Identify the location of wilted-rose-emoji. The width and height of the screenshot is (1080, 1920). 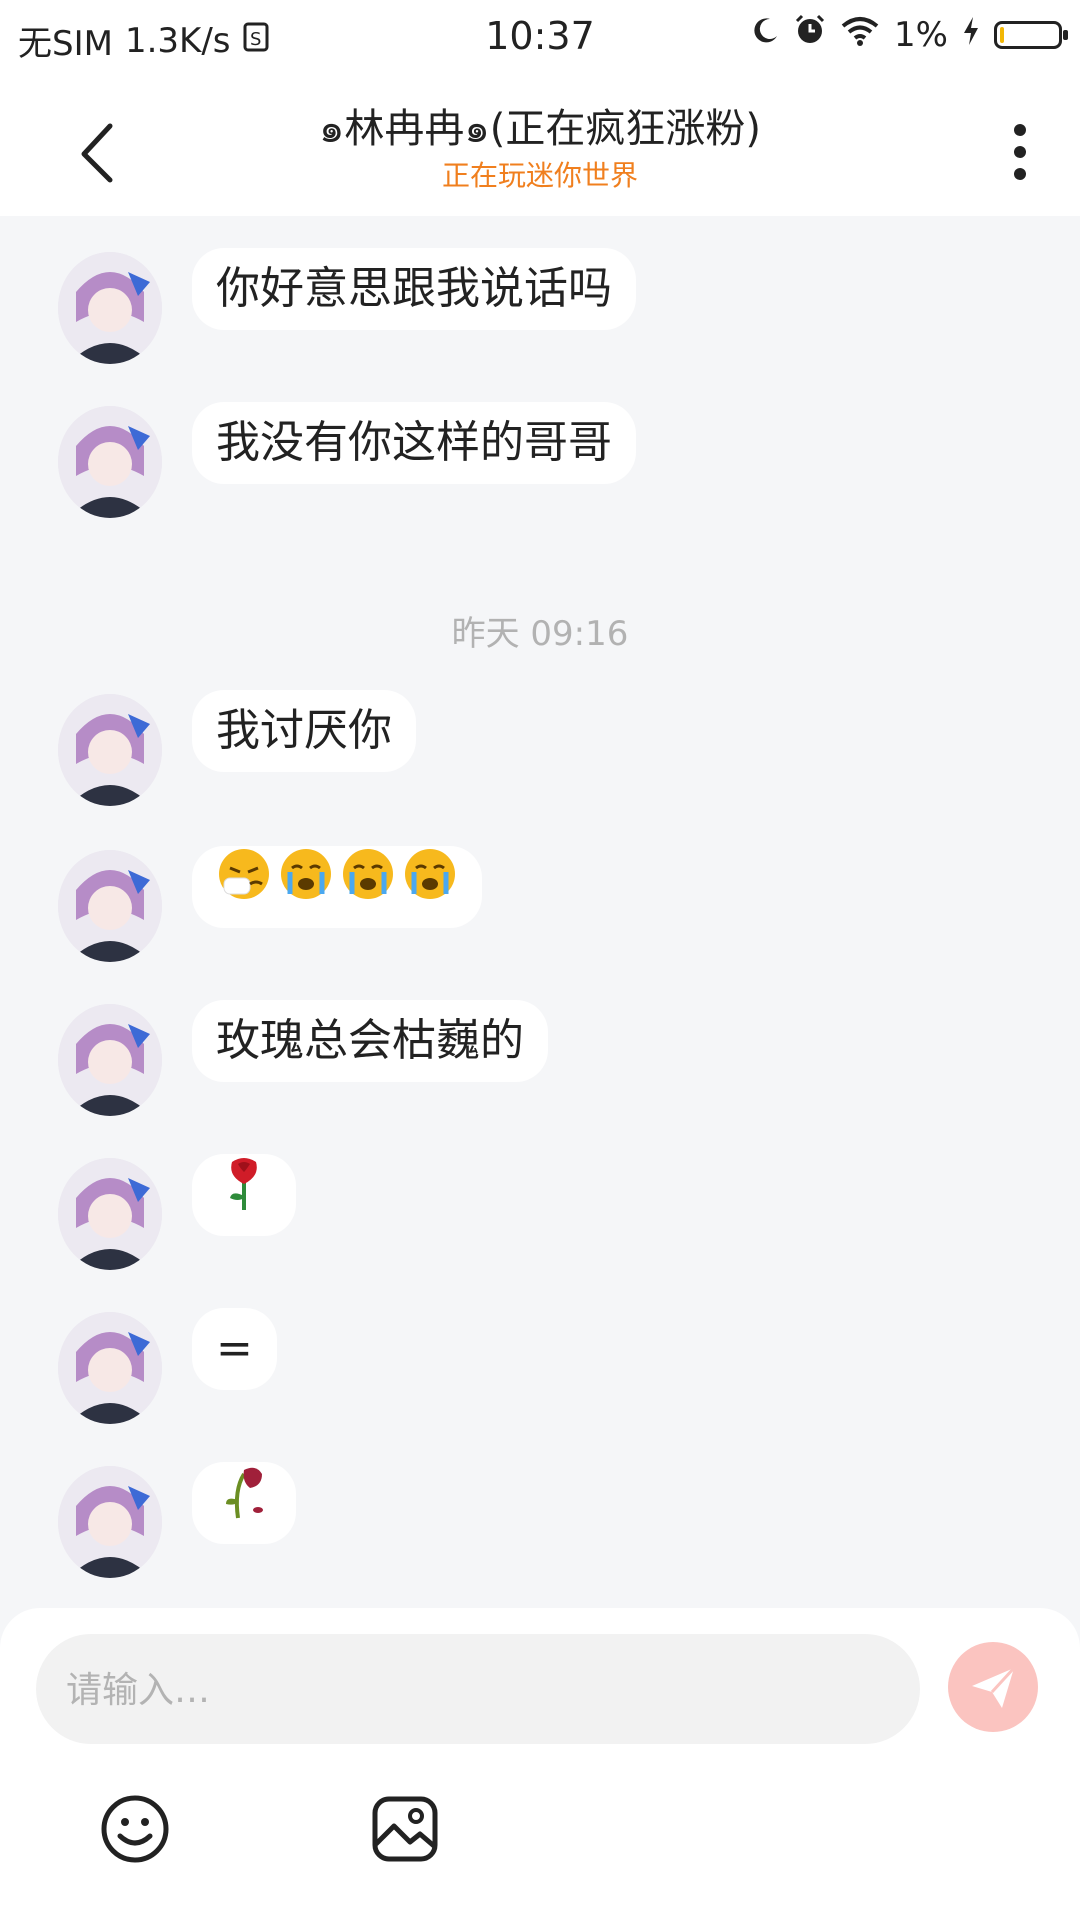
(244, 1503).